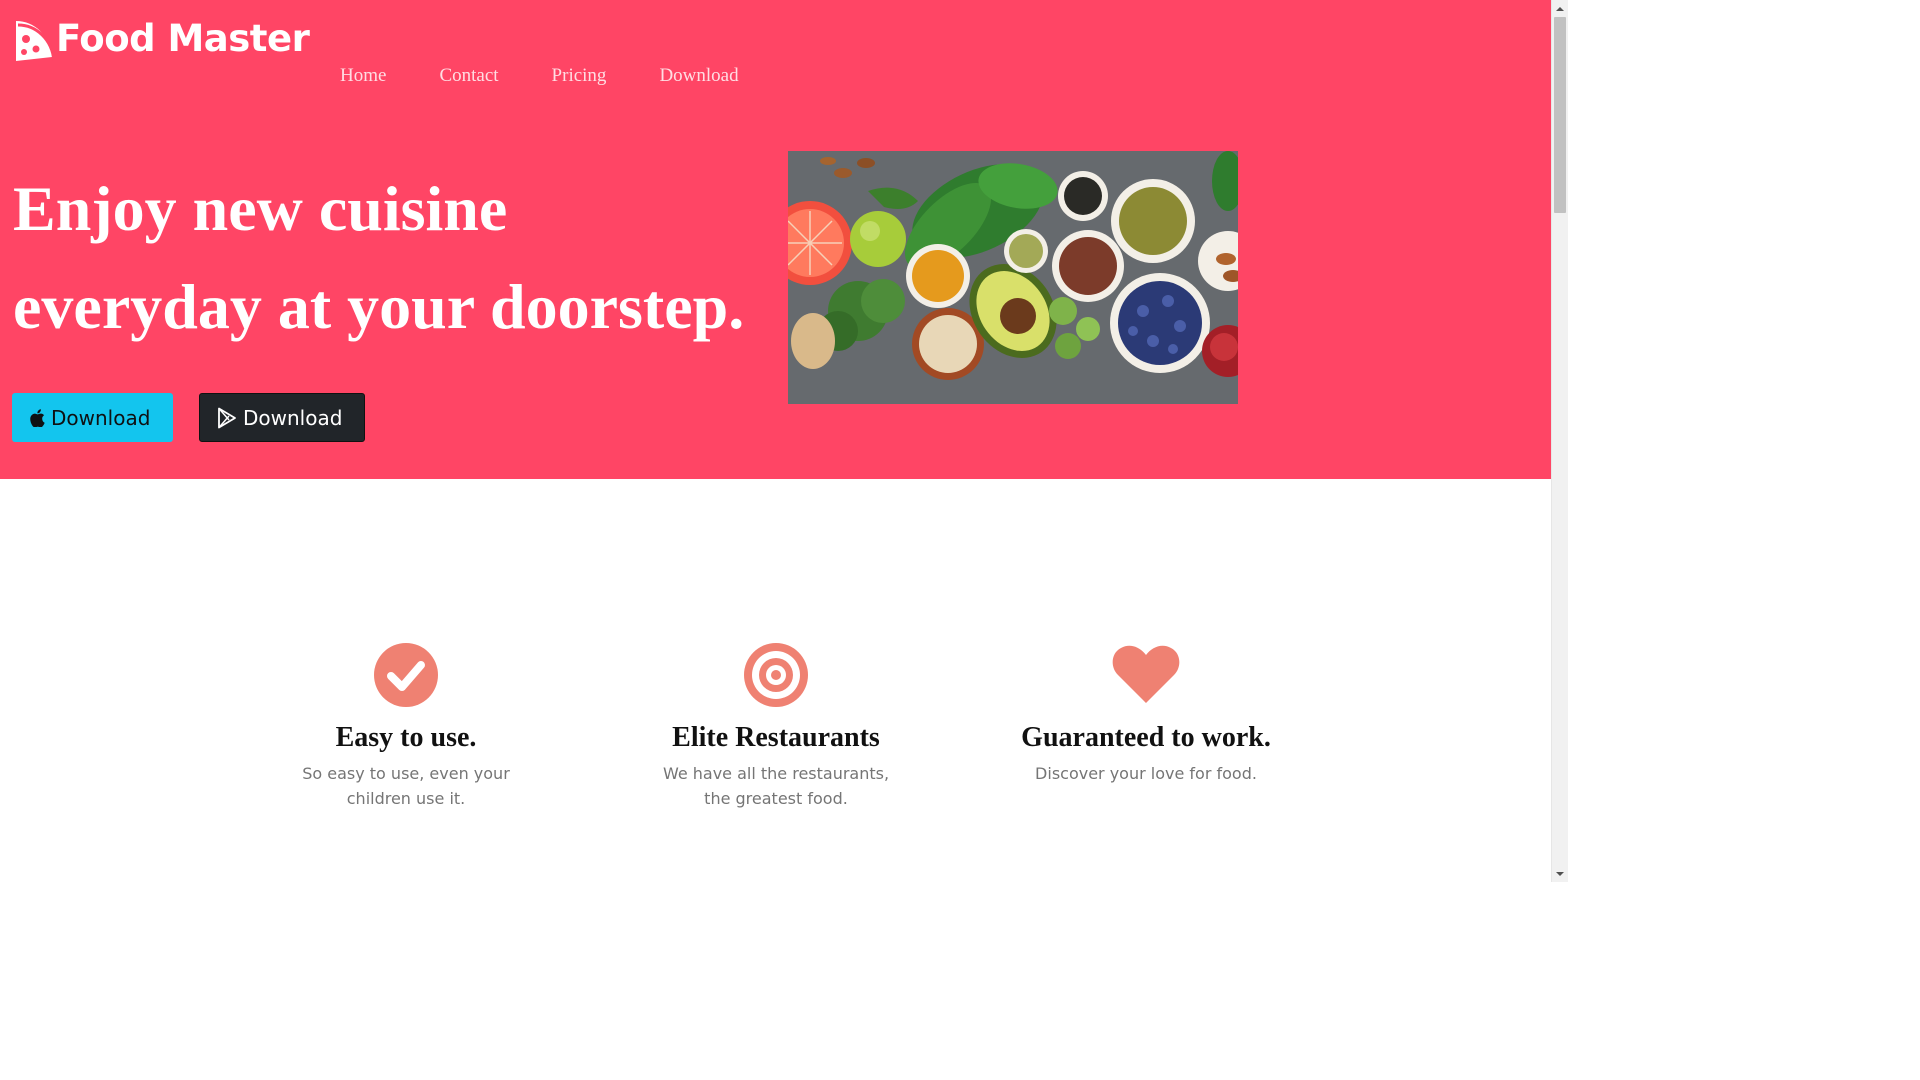 The image size is (1920, 1080). I want to click on nav-home-link: Home, so click(363, 76).